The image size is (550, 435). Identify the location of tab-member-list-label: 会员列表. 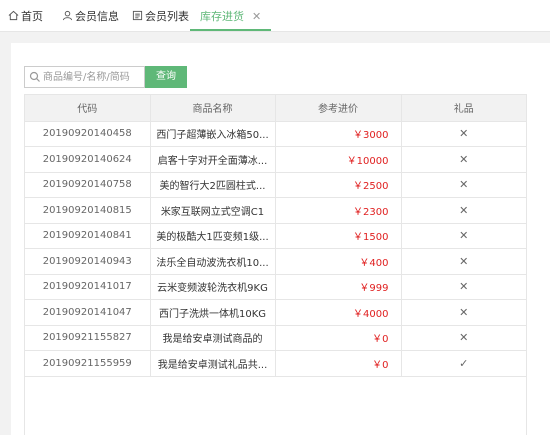
(167, 16).